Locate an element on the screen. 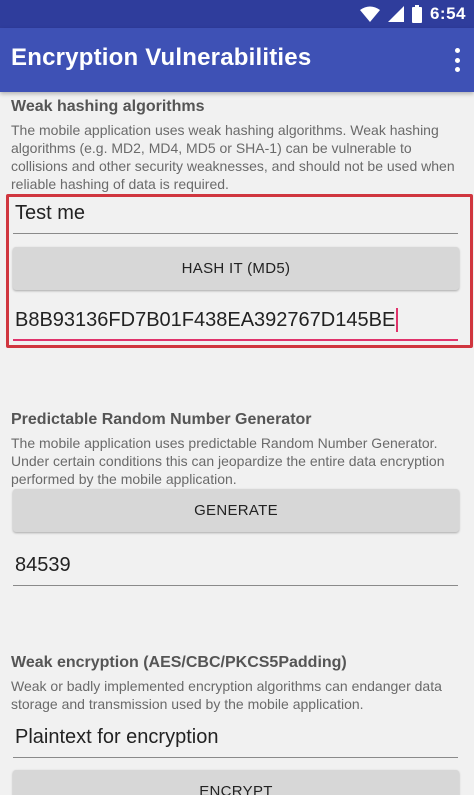 Image resolution: width=474 pixels, height=795 pixels. weak-hashing-title: Weak hashing algorithms is located at coordinates (108, 106).